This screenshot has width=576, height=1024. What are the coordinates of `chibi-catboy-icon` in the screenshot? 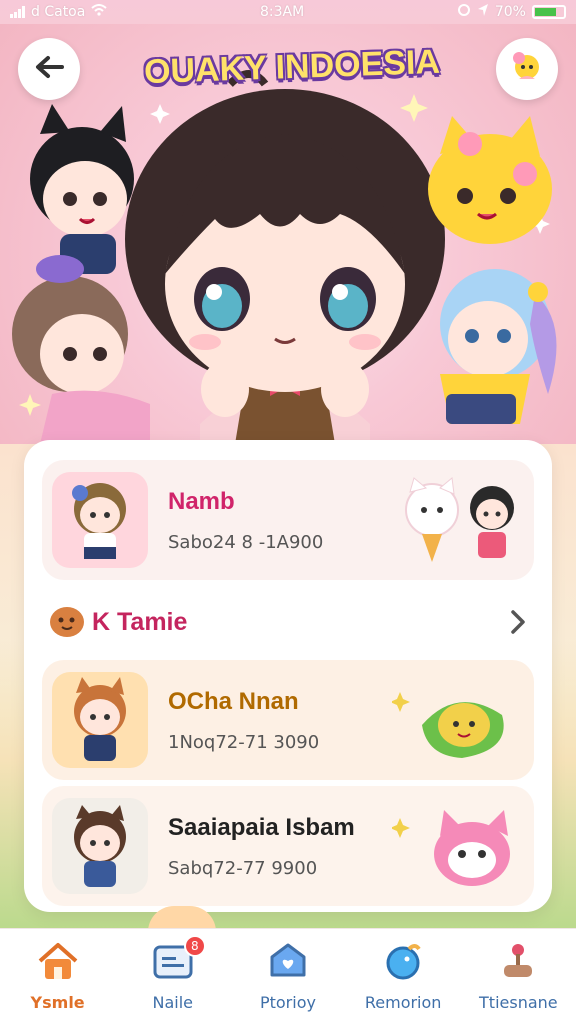 It's located at (100, 719).